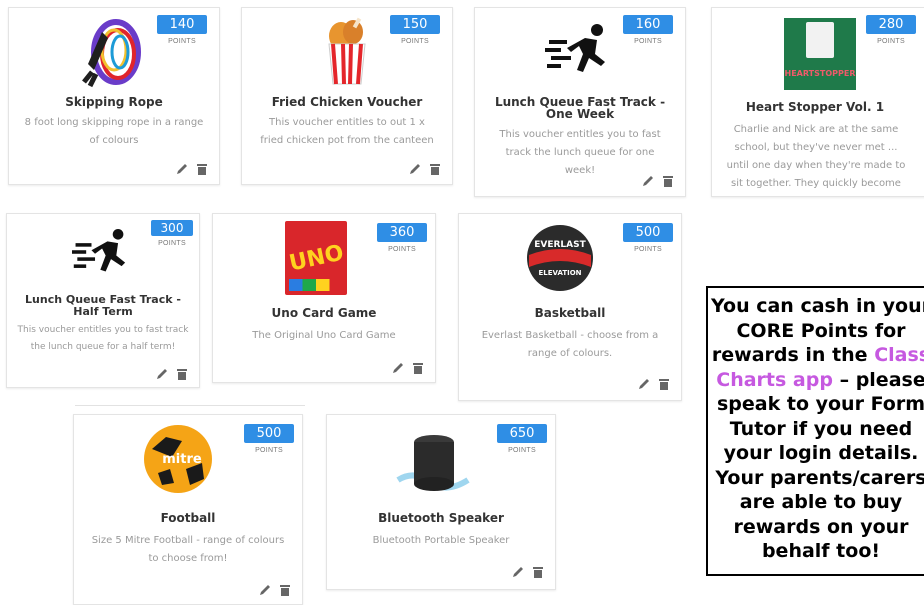  What do you see at coordinates (347, 102) in the screenshot?
I see `reward-title: Fried Chicken Voucher` at bounding box center [347, 102].